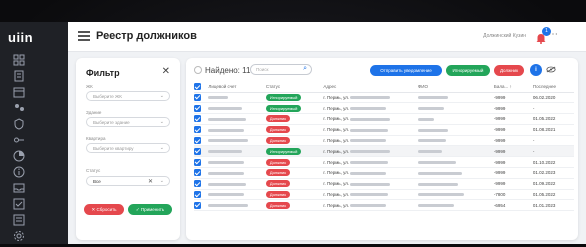  What do you see at coordinates (468, 70) in the screenshot?
I see `mark-ignored-button: Игнорируемый` at bounding box center [468, 70].